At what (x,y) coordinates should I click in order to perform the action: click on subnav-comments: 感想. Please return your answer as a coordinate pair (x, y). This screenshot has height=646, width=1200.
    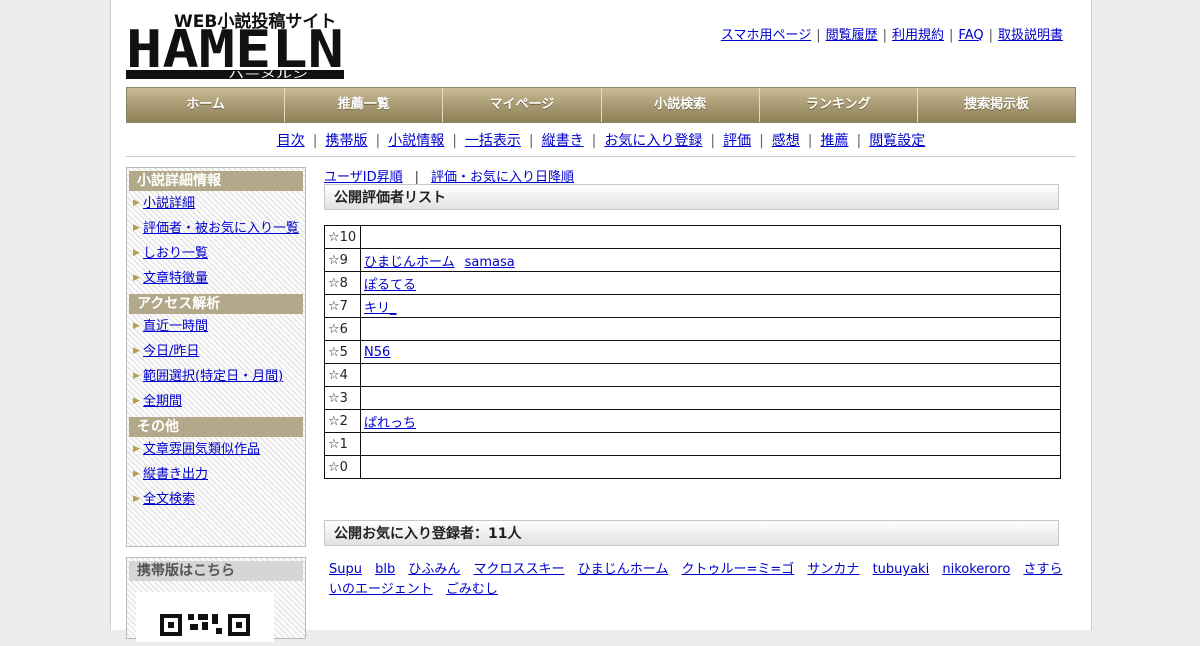
    Looking at the image, I should click on (786, 141).